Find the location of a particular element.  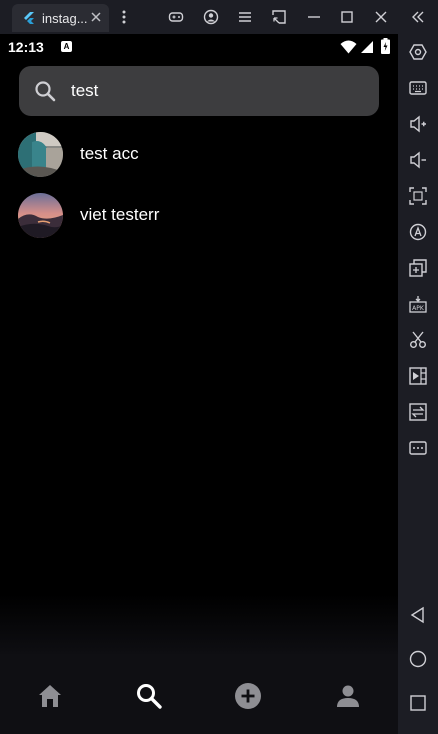

account-icon is located at coordinates (211, 17).